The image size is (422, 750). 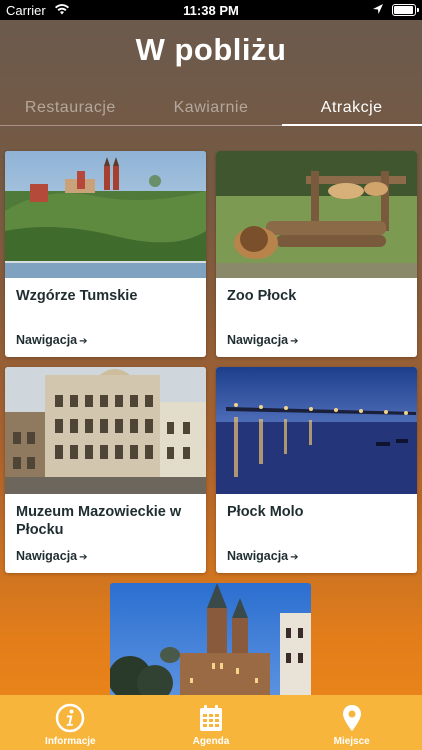 I want to click on location-arrow-icon, so click(x=378, y=10).